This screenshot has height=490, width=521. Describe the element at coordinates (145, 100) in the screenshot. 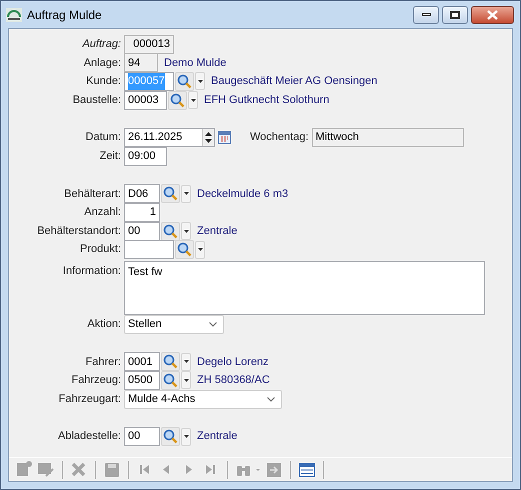

I see `input-field: 00003` at that location.